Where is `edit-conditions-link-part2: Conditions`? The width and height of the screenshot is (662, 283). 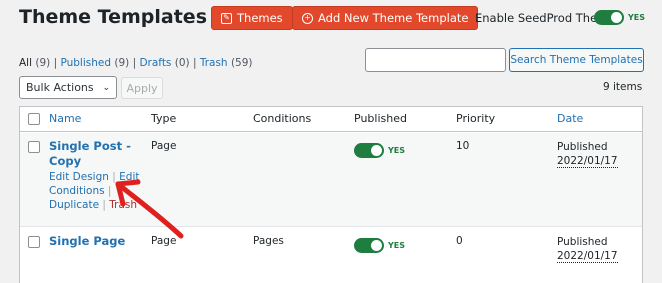 edit-conditions-link-part2: Conditions is located at coordinates (77, 191).